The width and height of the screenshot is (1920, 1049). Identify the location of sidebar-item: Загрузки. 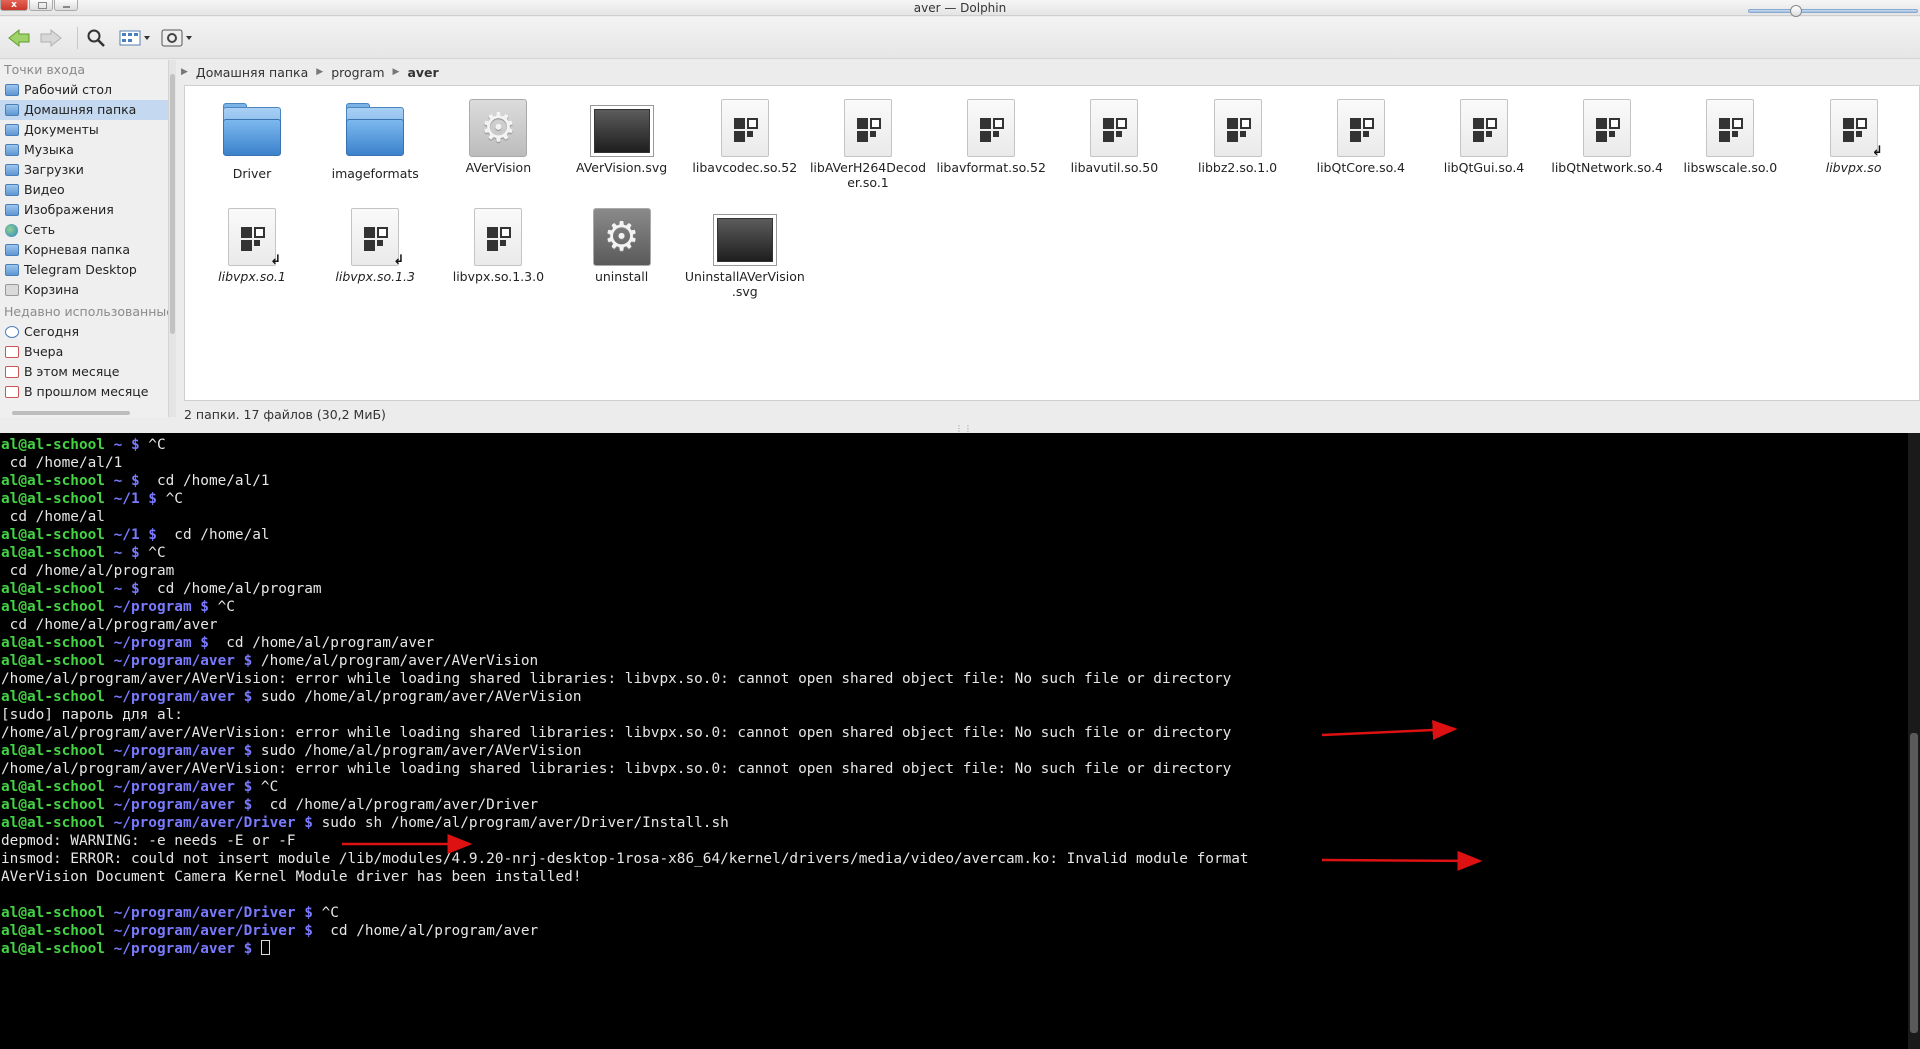
(84, 170).